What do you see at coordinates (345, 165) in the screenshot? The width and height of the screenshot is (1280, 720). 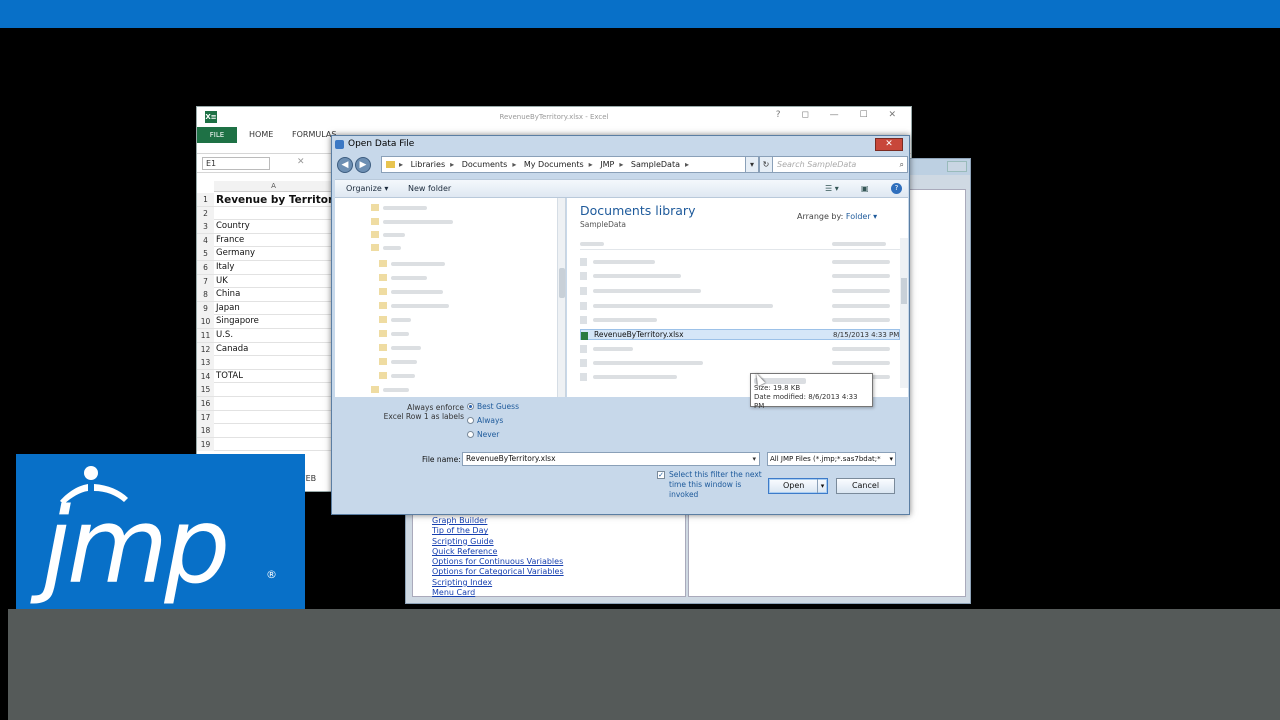 I see `back-arrow-icon: ◀` at bounding box center [345, 165].